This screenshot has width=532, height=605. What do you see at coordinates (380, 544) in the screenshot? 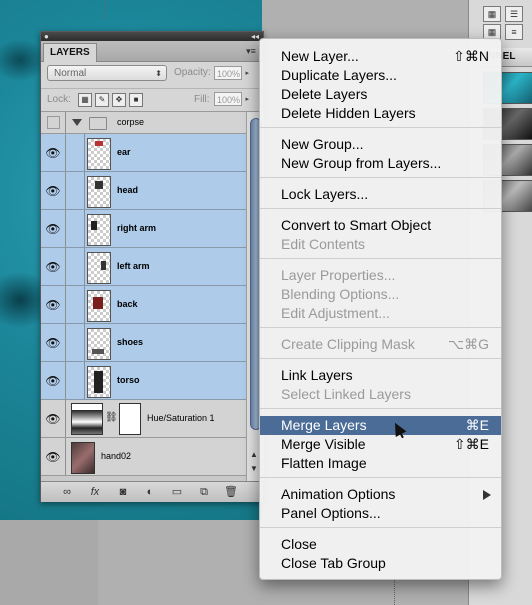
I see `menu-item-close: Close` at bounding box center [380, 544].